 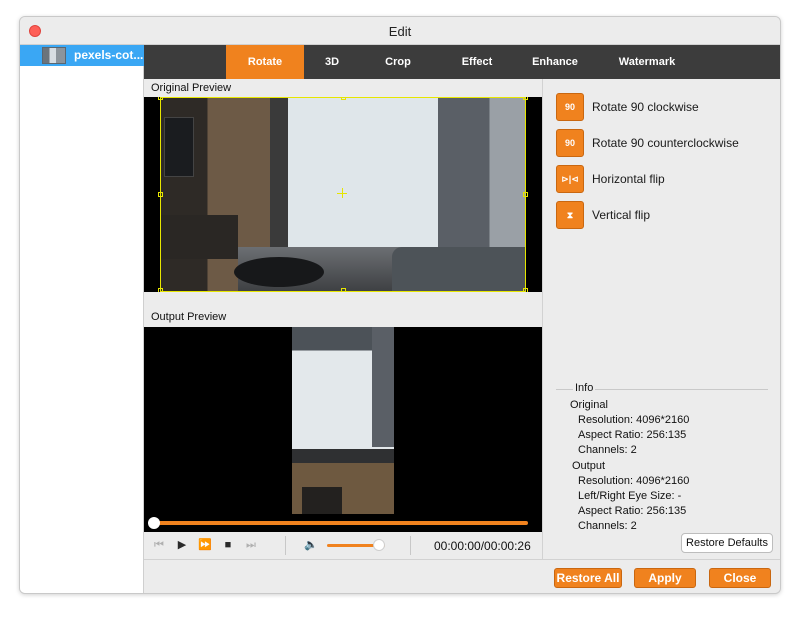 I want to click on play-icon: ▶, so click(x=182, y=545).